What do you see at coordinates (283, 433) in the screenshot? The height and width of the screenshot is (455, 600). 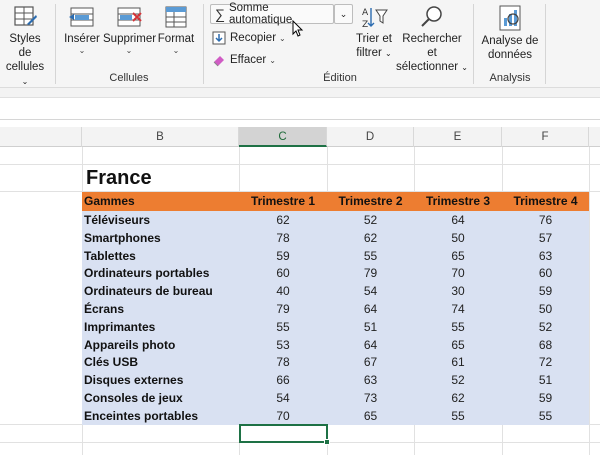 I see `selected-cell` at bounding box center [283, 433].